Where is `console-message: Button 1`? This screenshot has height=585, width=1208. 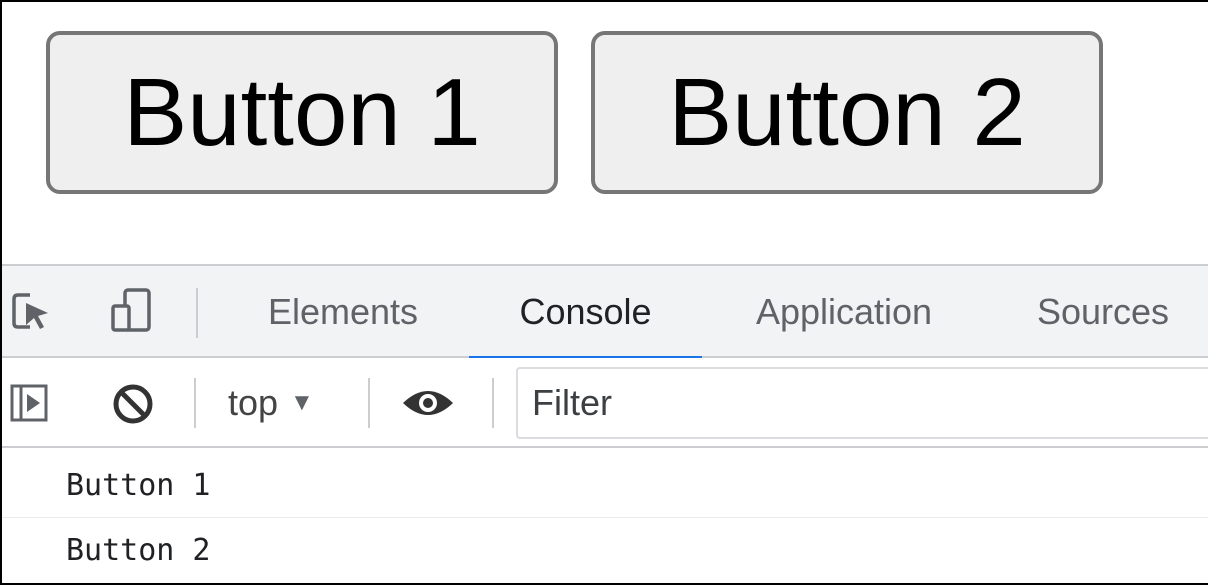
console-message: Button 1 is located at coordinates (605, 486).